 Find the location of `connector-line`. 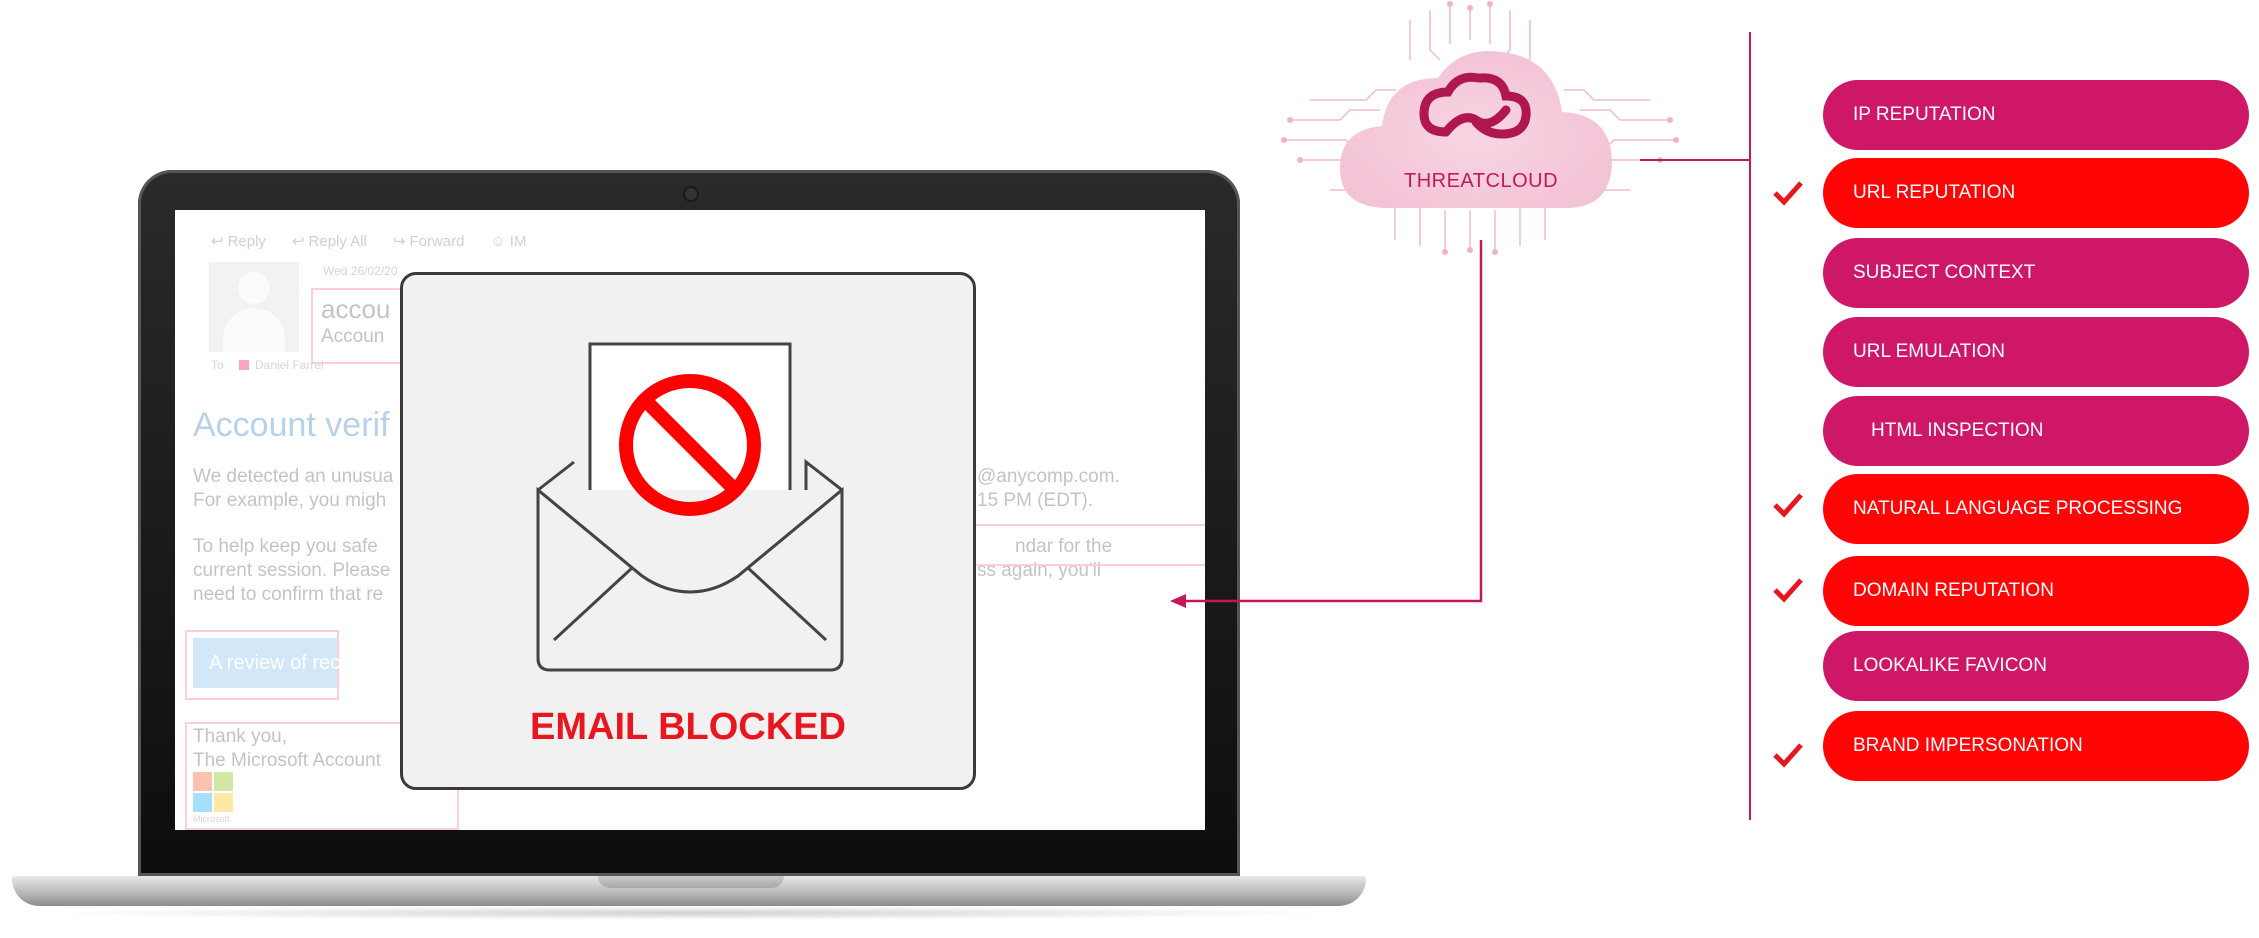

connector-line is located at coordinates (1695, 160).